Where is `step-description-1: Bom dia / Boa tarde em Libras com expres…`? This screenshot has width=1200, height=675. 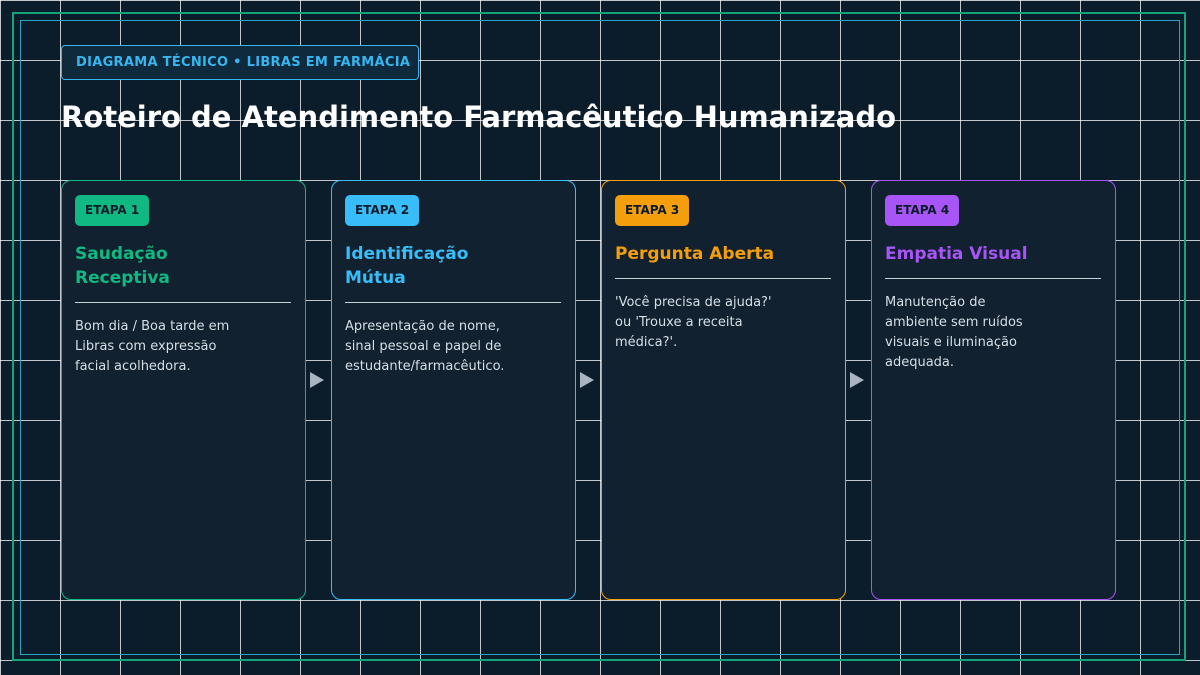
step-description-1: Bom dia / Boa tarde em Libras com expres… is located at coordinates (152, 346).